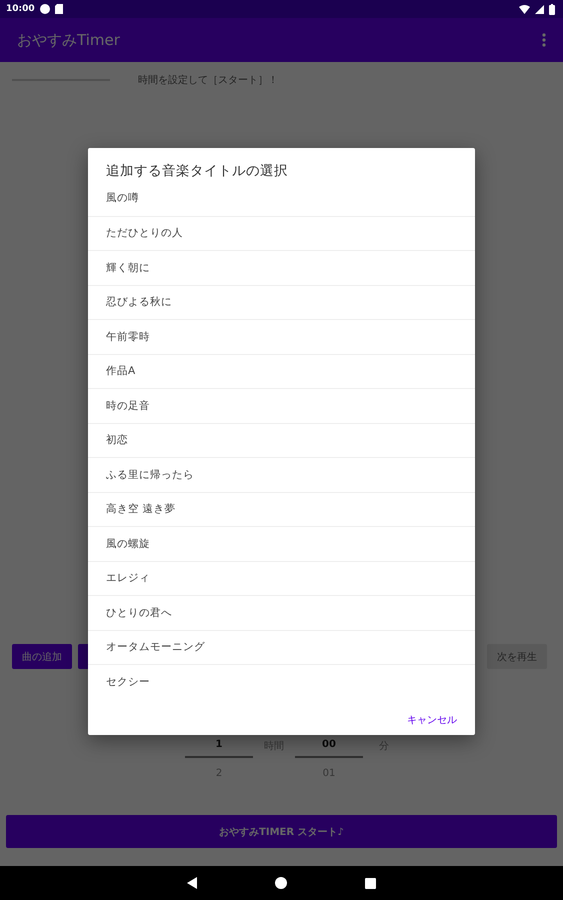 This screenshot has height=900, width=563. I want to click on recents-icon, so click(370, 883).